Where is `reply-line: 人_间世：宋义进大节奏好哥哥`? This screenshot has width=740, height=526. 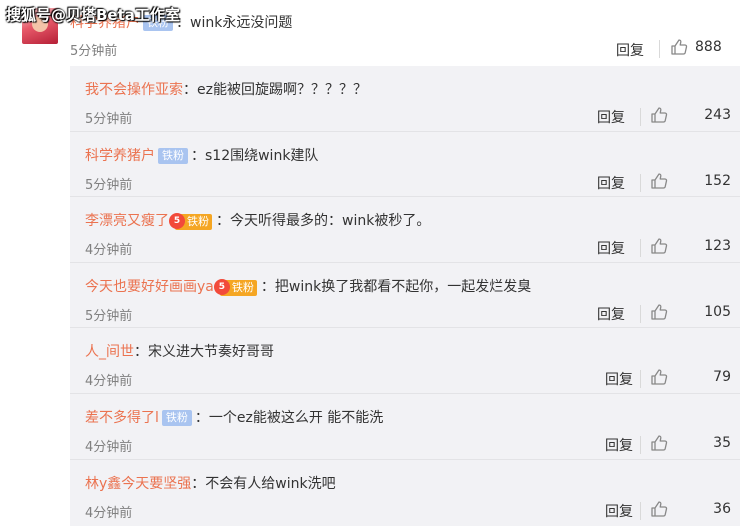
reply-line: 人_间世：宋义进大节奏好哥哥 is located at coordinates (179, 351).